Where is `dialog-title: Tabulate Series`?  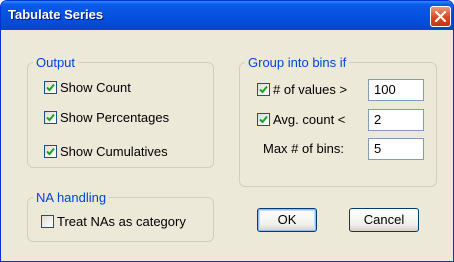 dialog-title: Tabulate Series is located at coordinates (56, 14).